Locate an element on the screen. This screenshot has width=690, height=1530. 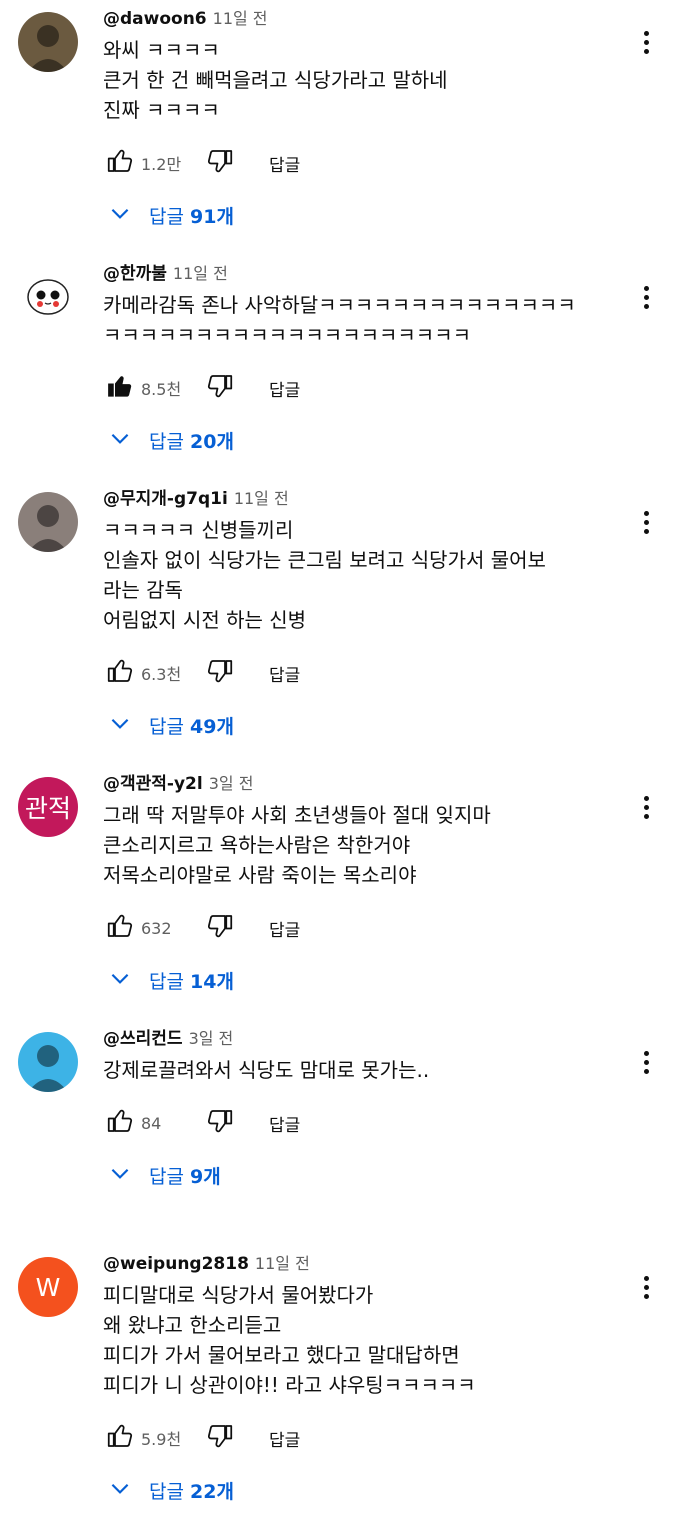
comment-text-line: 피디가 가서 물어보라고 했다고 말대답하면 is located at coordinates (281, 1355).